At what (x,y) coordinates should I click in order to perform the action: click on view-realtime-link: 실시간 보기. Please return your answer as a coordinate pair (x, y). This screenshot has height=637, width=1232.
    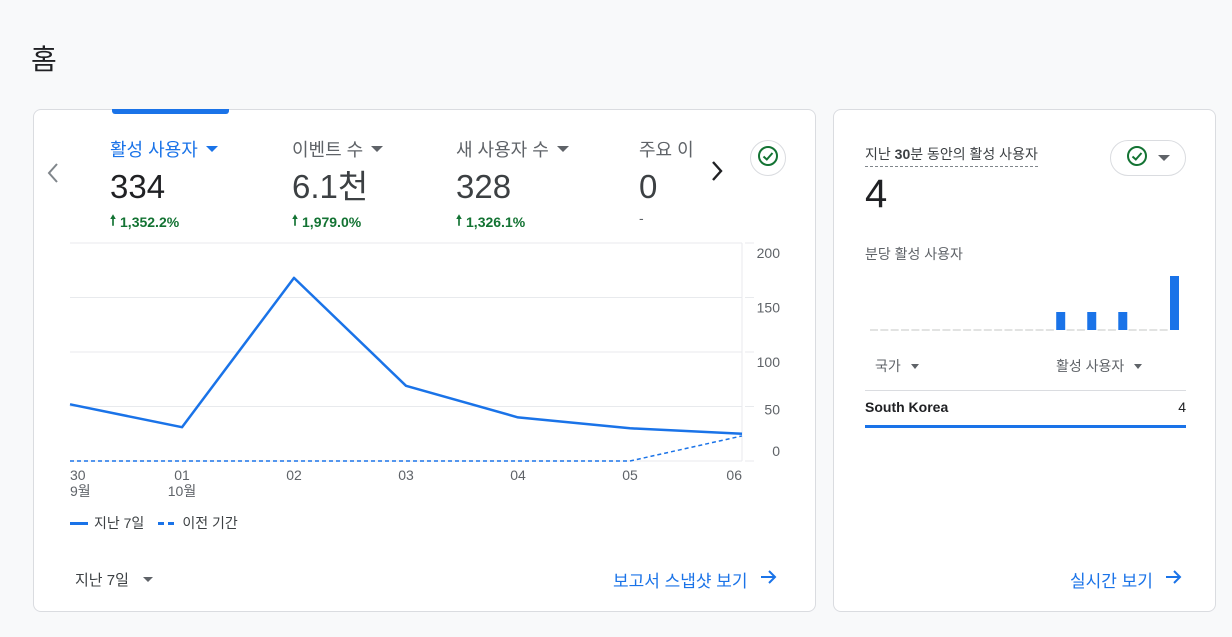
    Looking at the image, I should click on (1126, 579).